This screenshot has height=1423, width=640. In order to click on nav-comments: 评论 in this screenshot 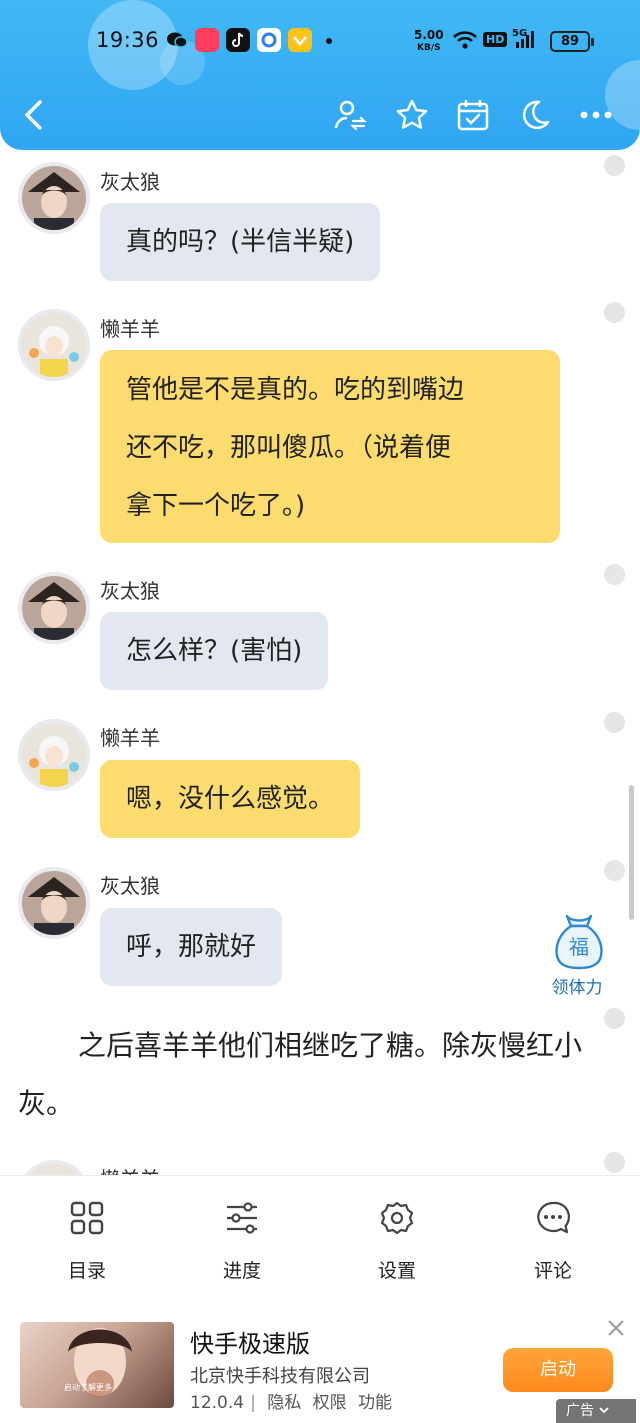, I will do `click(553, 1243)`.